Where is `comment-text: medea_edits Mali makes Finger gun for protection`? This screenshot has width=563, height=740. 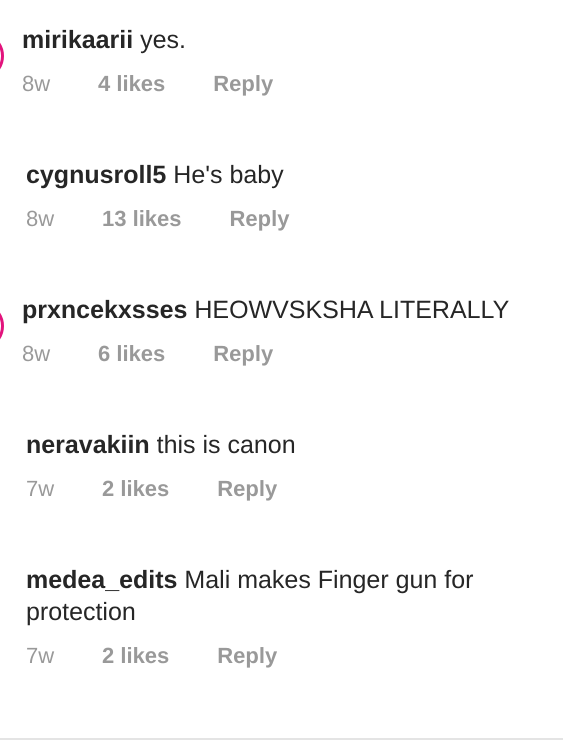 comment-text: medea_edits Mali makes Finger gun for protection is located at coordinates (250, 596).